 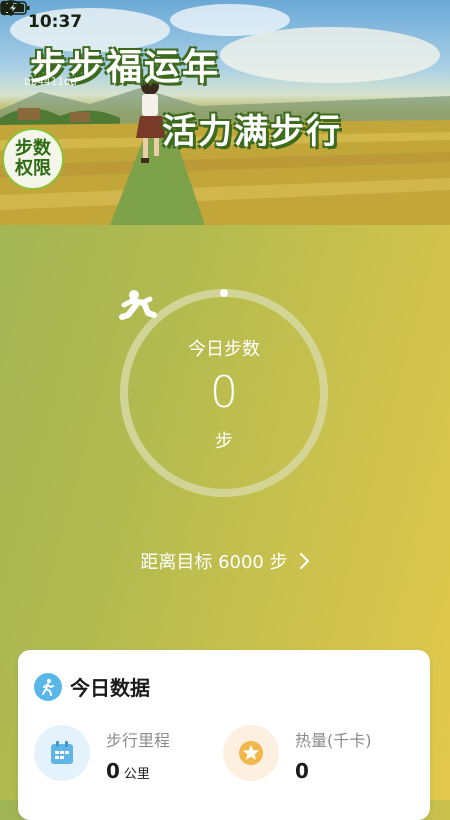 What do you see at coordinates (136, 774) in the screenshot?
I see `distance-unit: 公里` at bounding box center [136, 774].